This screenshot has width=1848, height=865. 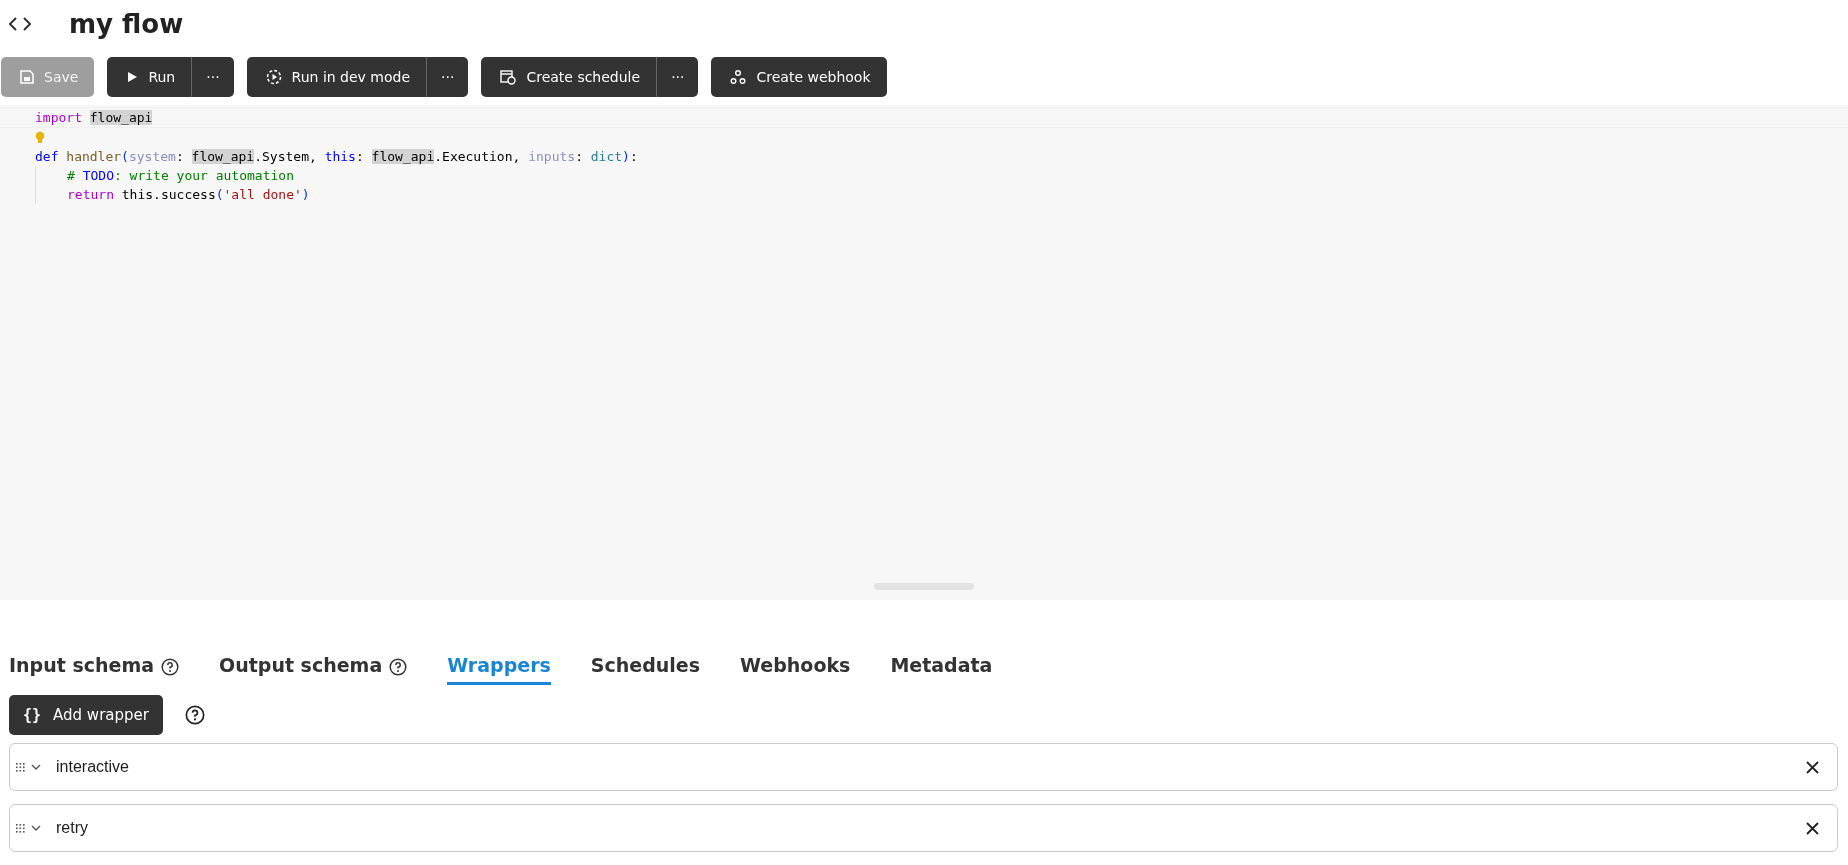 What do you see at coordinates (188, 194) in the screenshot?
I see `code-line: return this.success('all done')` at bounding box center [188, 194].